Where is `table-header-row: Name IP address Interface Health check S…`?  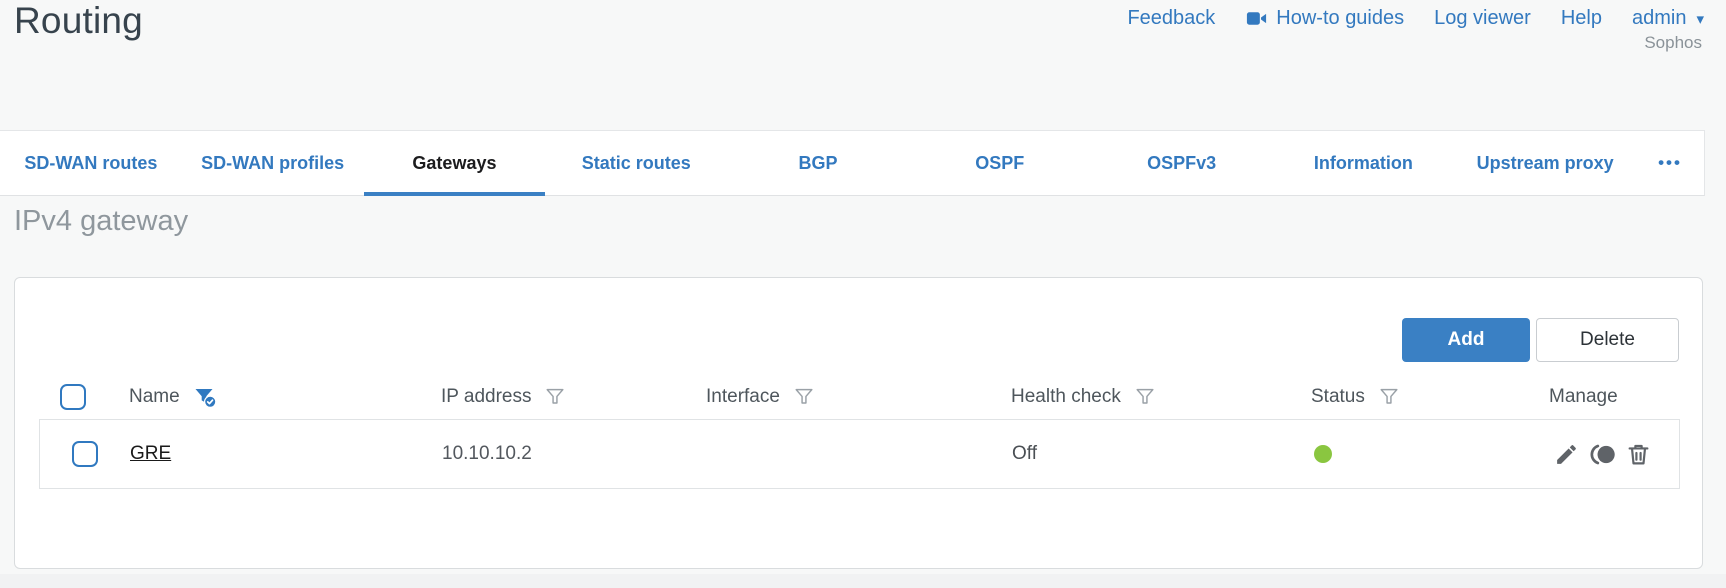
table-header-row: Name IP address Interface Health check S… is located at coordinates (859, 396).